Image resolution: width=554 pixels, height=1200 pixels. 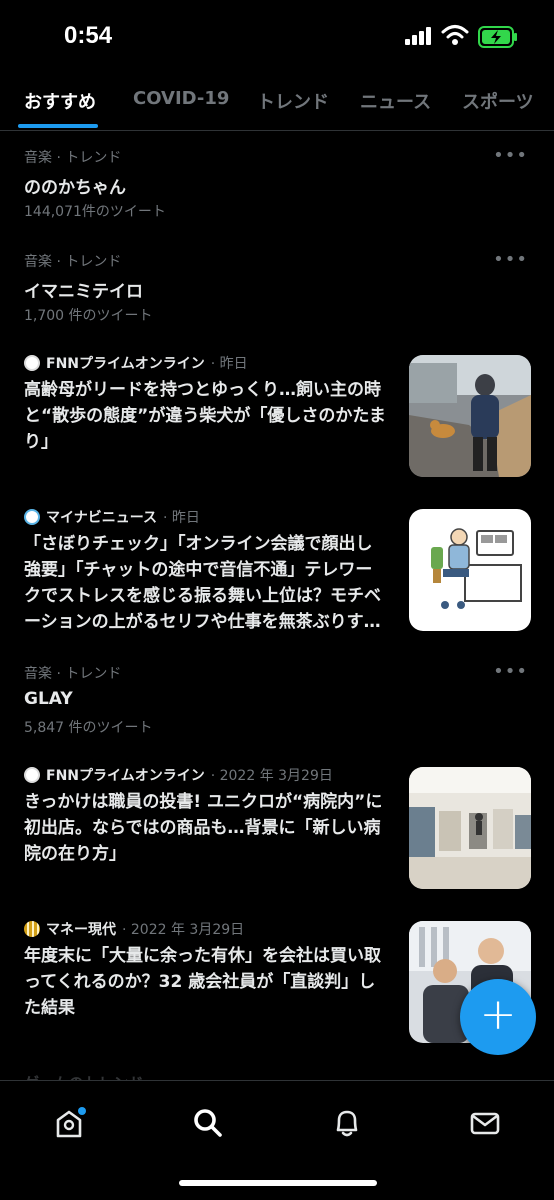 I want to click on status-bar: 0:54, so click(x=277, y=36).